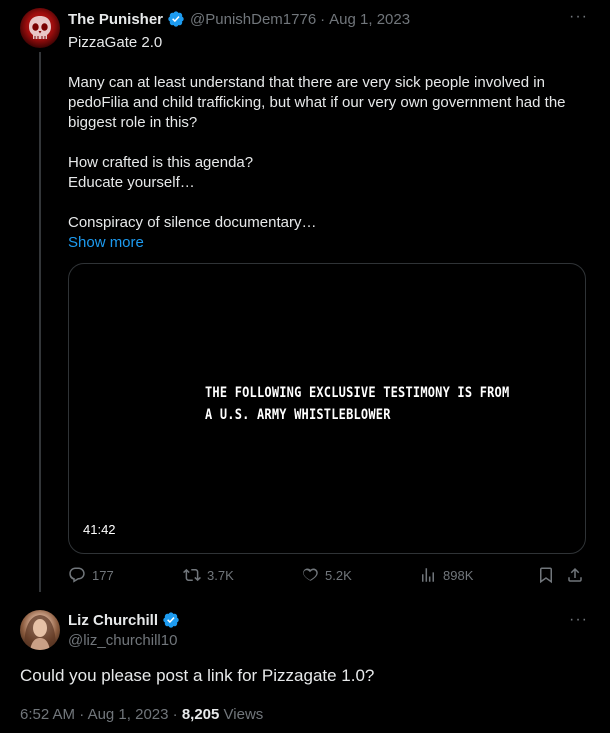 The image size is (610, 733). I want to click on thread-line, so click(40, 322).